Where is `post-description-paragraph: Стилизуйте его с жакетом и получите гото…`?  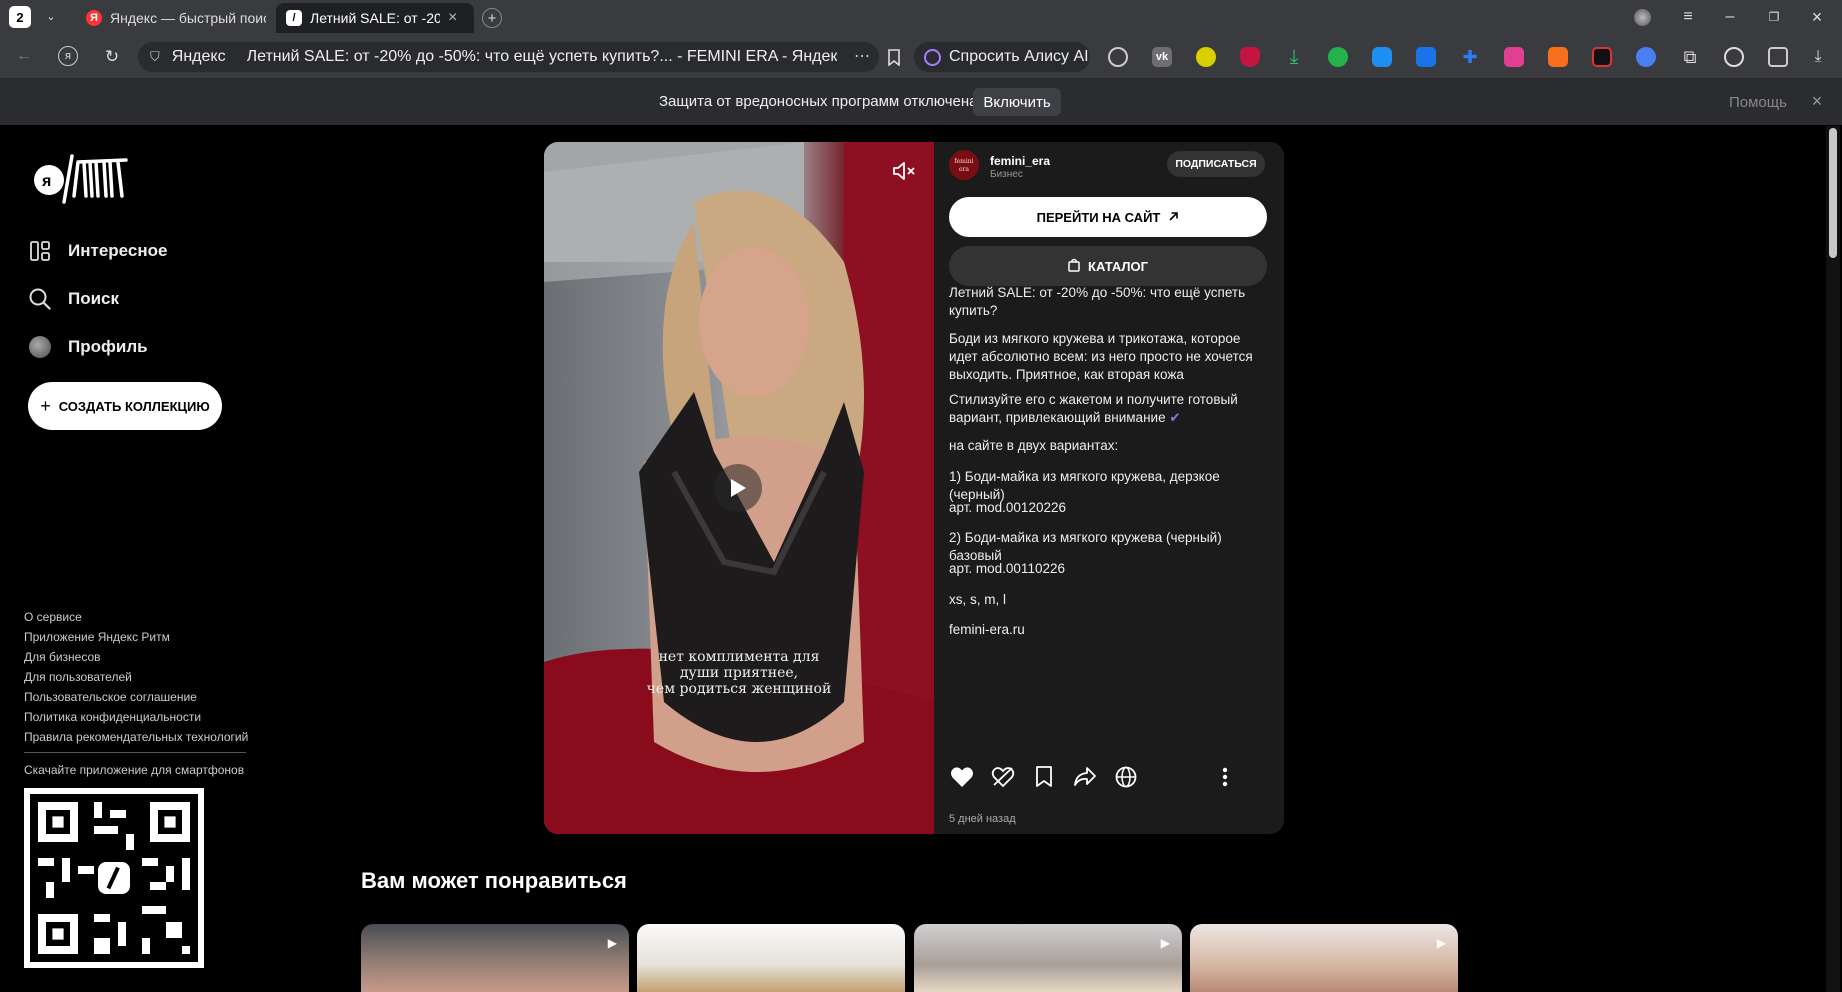 post-description-paragraph: Стилизуйте его с жакетом и получите гото… is located at coordinates (1109, 409).